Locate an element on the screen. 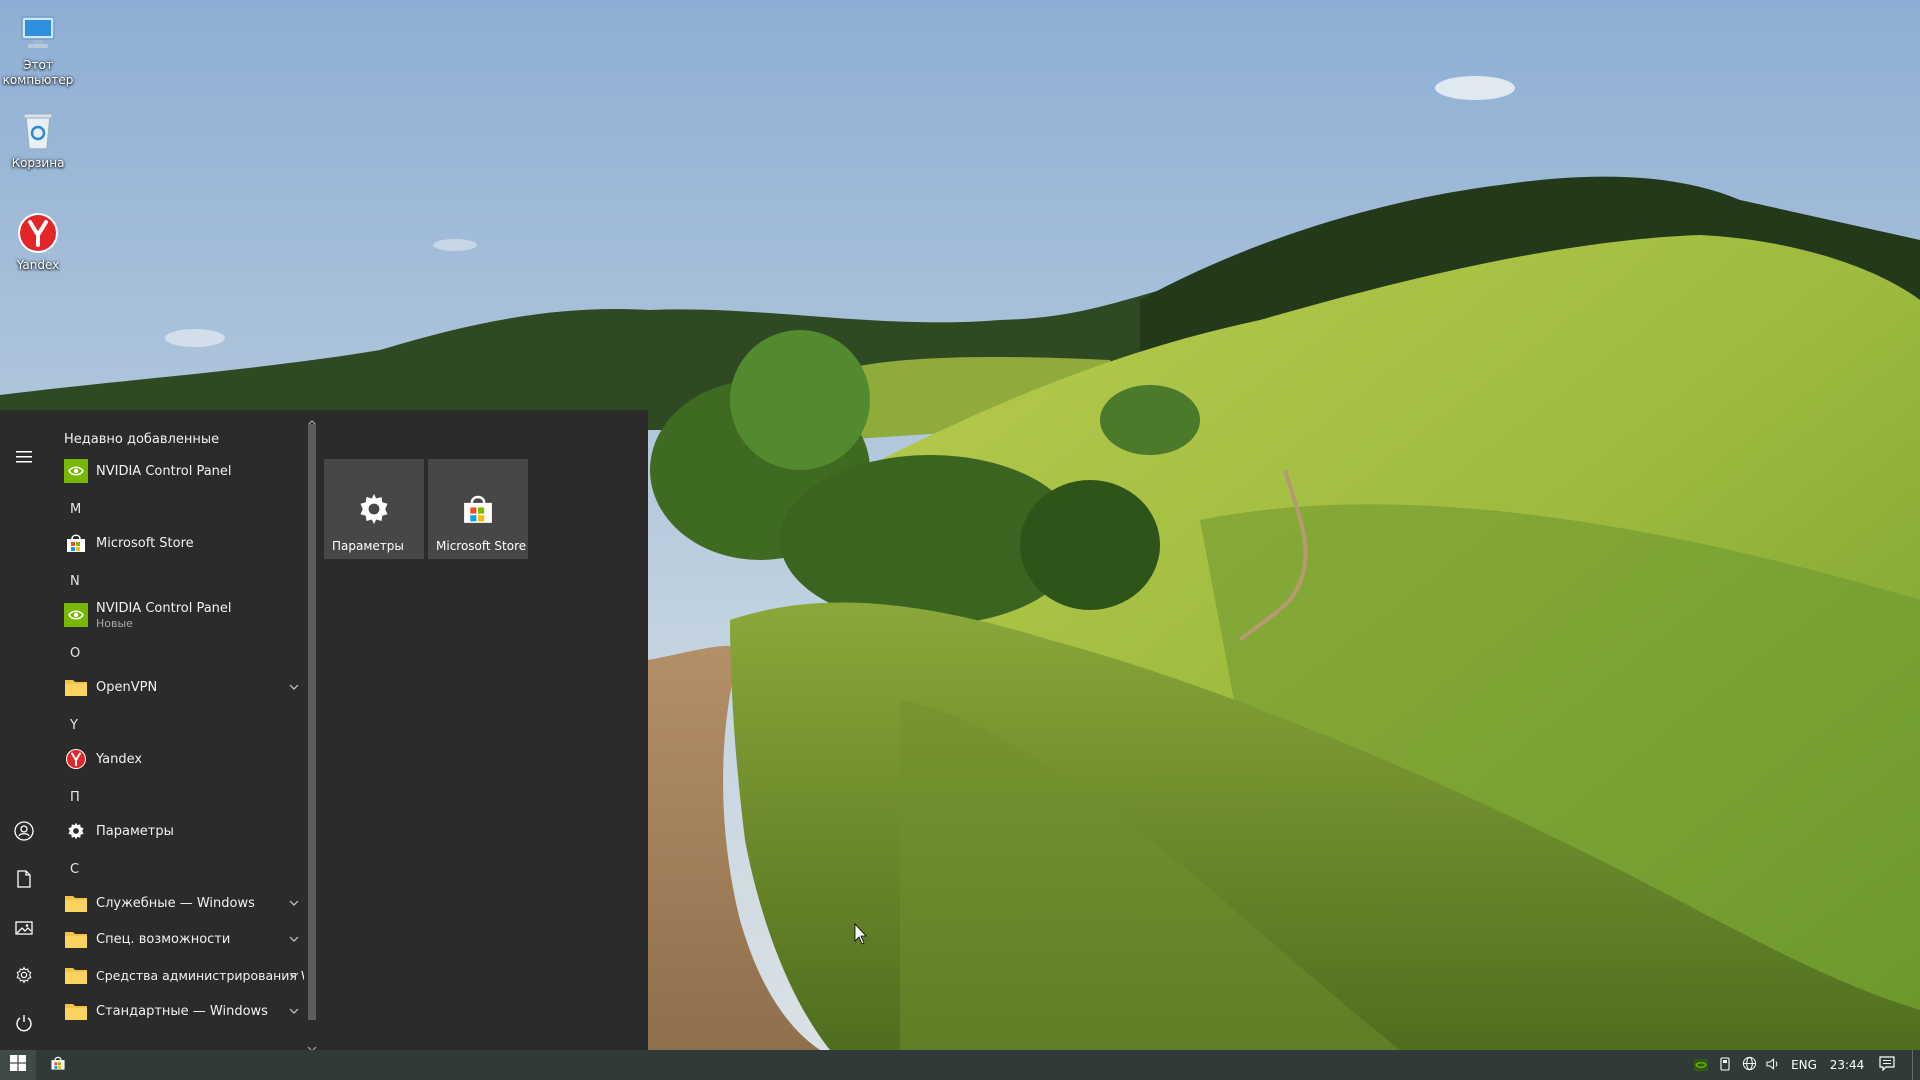 This screenshot has width=1920, height=1080. desktop-icon-recycle-bin: Корзина is located at coordinates (38, 139).